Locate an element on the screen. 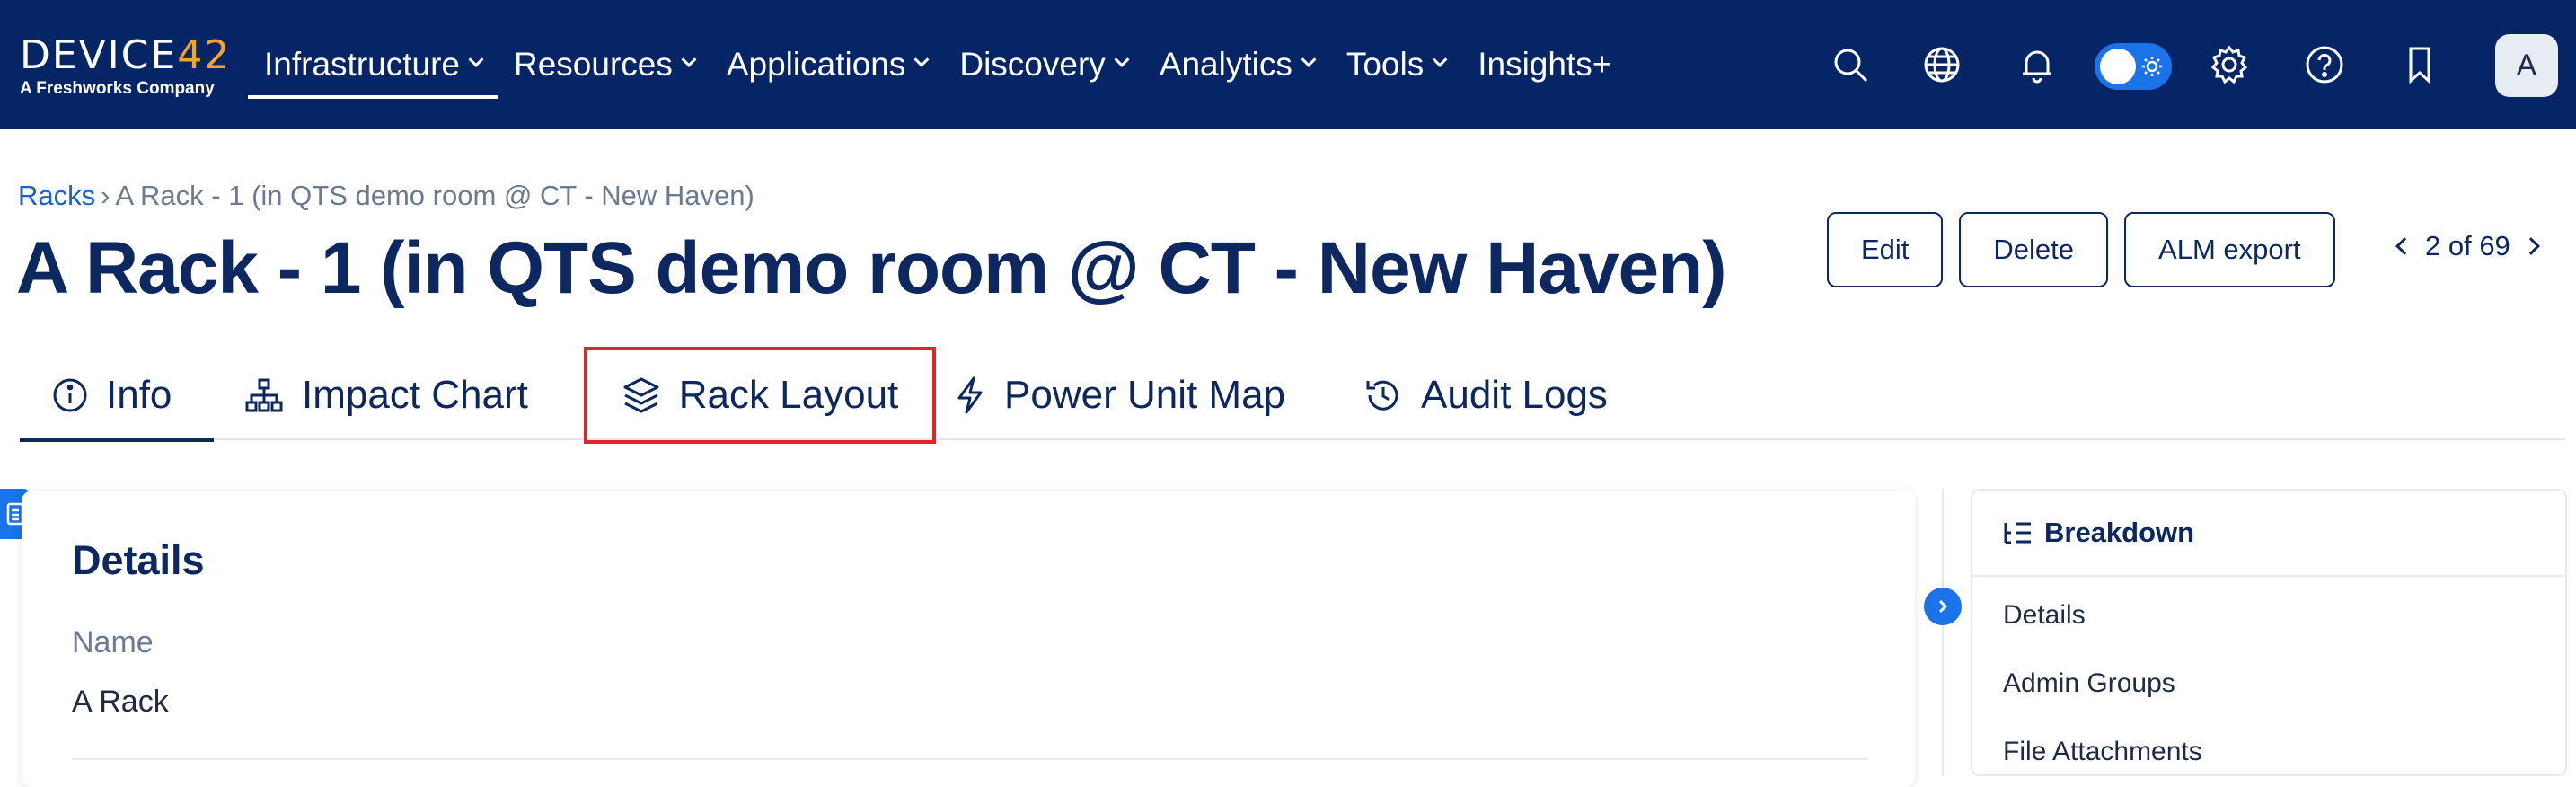 The image size is (2576, 787). tab-rack-layout: Rack Layout is located at coordinates (760, 396).